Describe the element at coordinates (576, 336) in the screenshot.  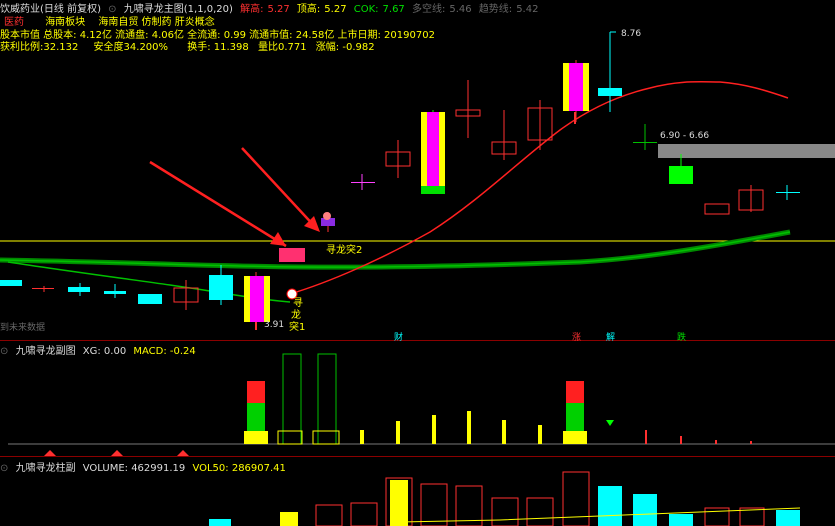
I see `event-zhang: 涨` at that location.